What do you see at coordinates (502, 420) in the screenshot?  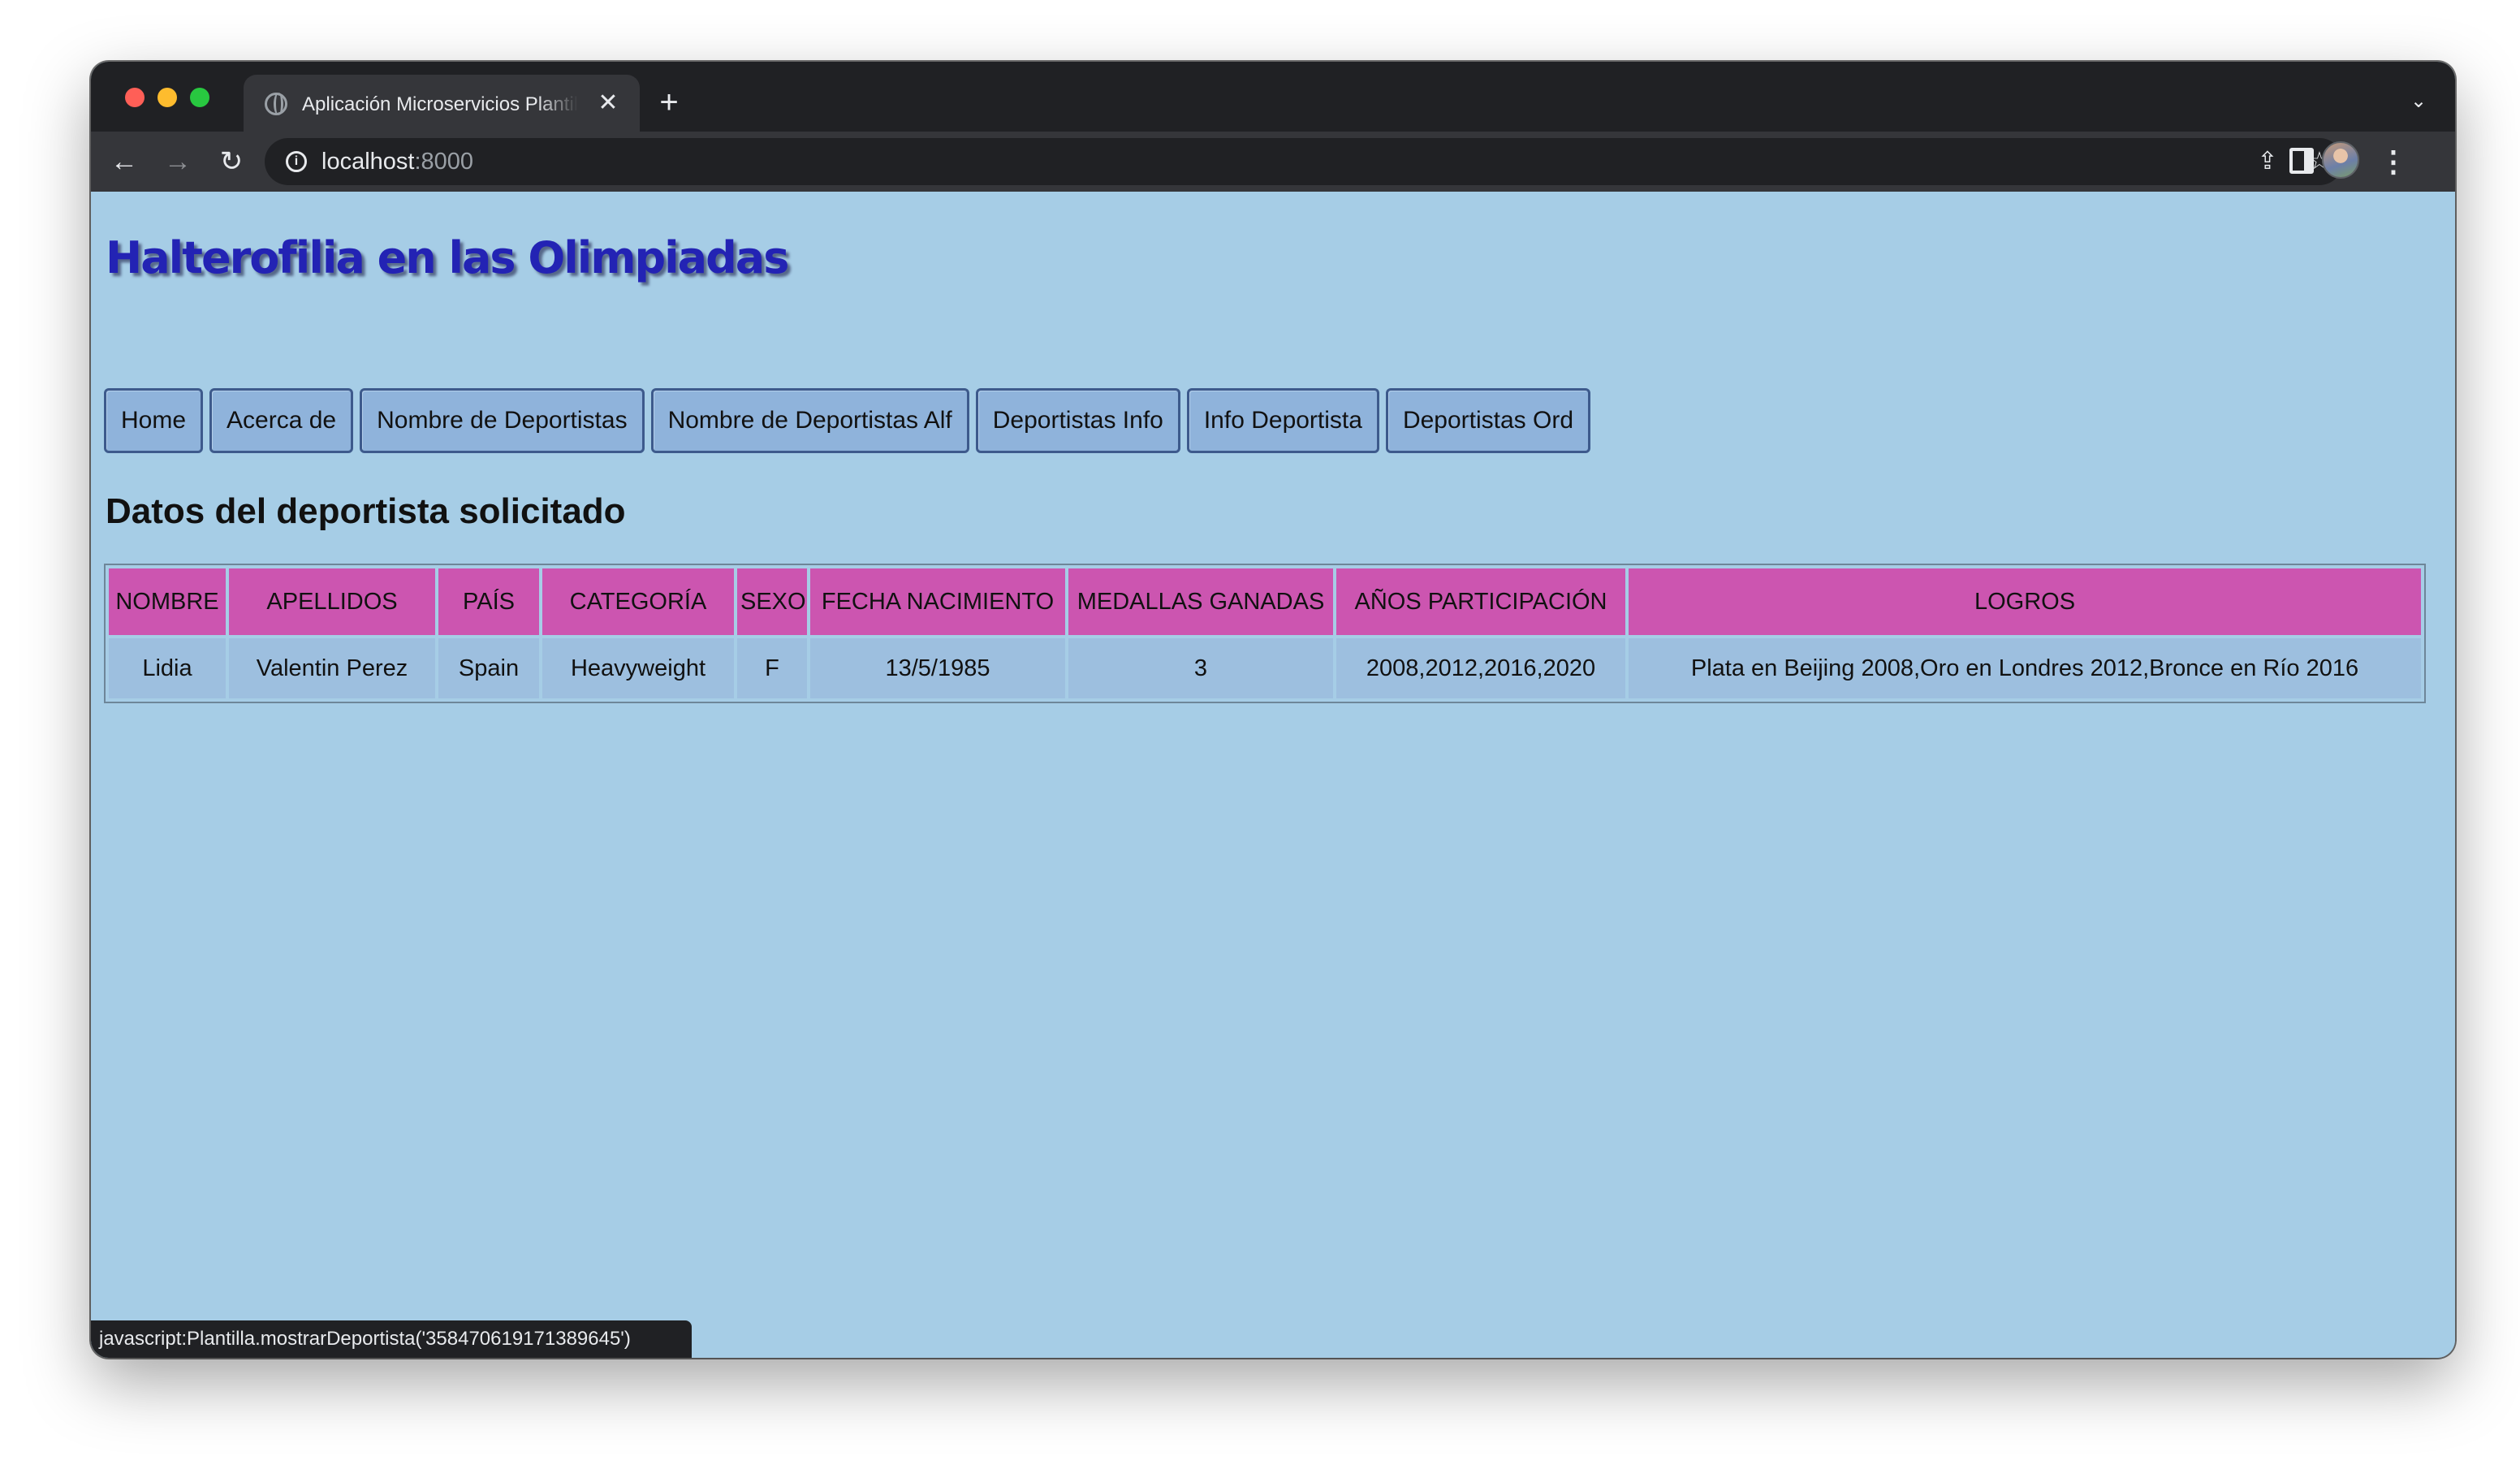 I see `nav-button-nombre-deportistas: Nombre de Deportistas` at bounding box center [502, 420].